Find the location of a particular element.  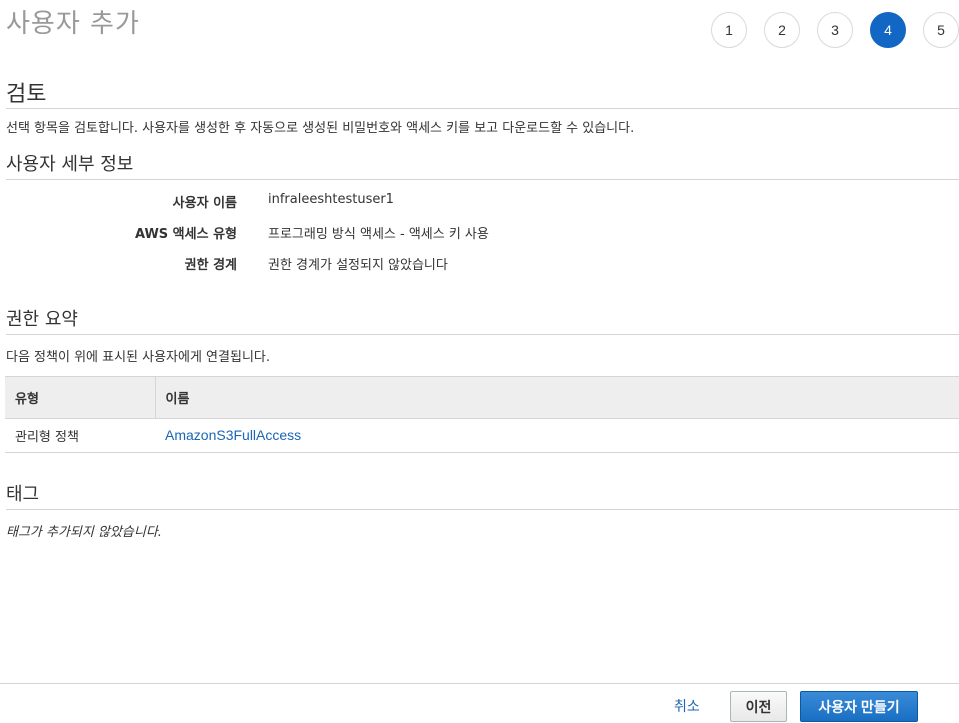

step-5: 5 is located at coordinates (941, 30).